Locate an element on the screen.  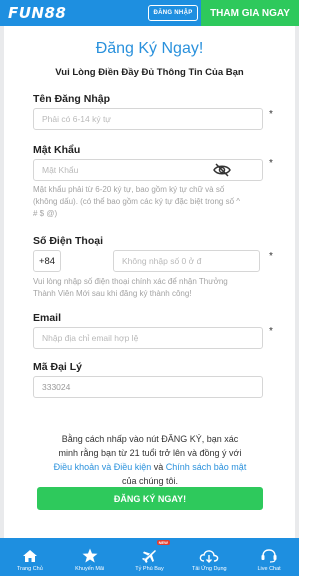
cloud-download-icon is located at coordinates (209, 556).